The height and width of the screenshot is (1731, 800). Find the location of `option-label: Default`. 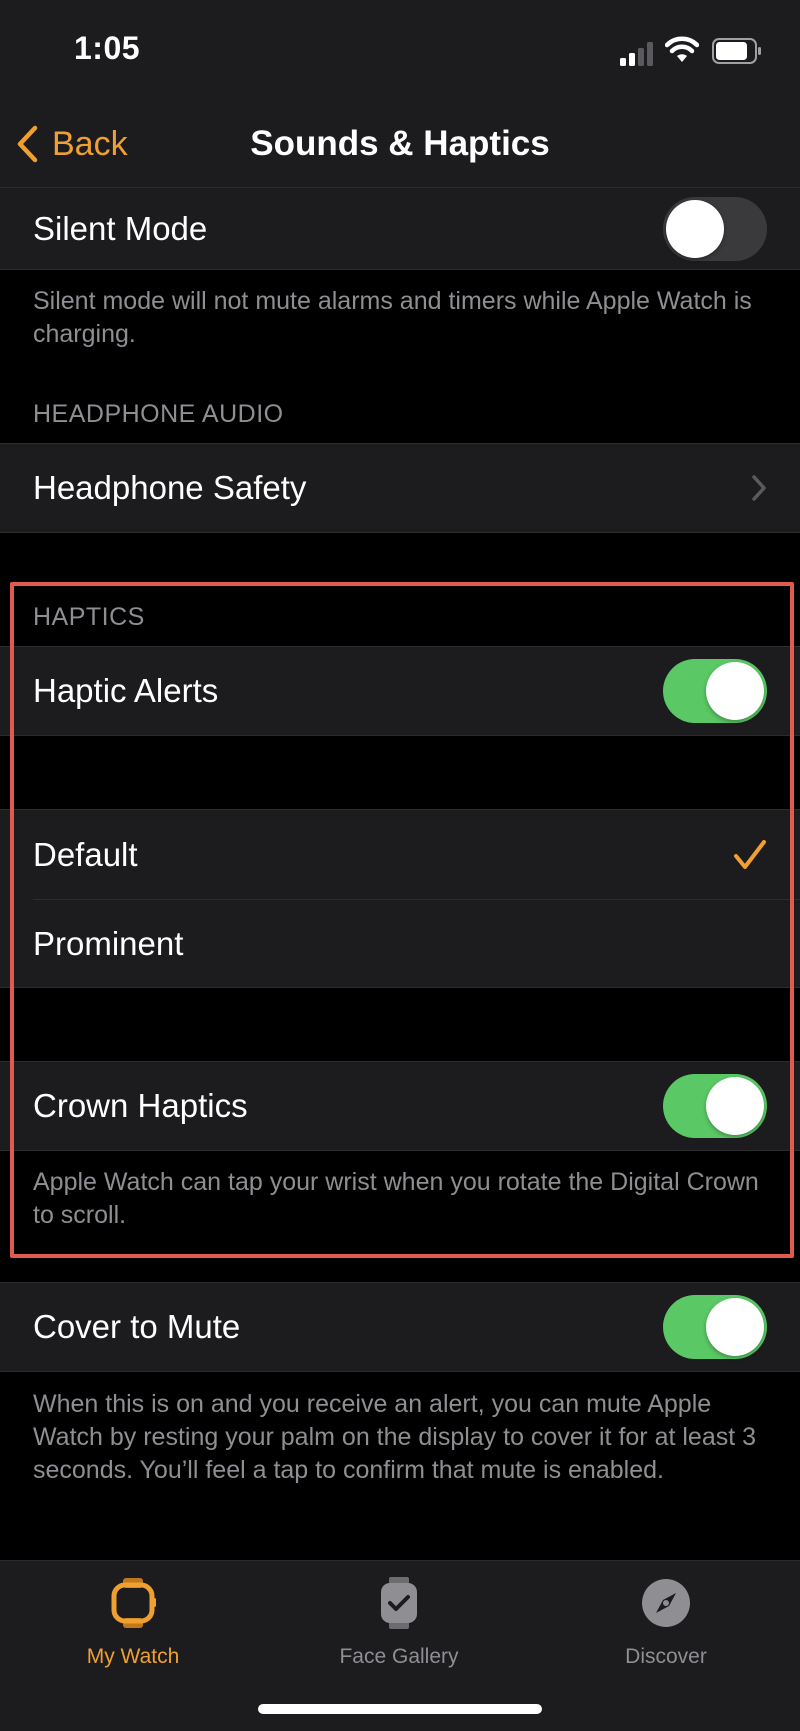

option-label: Default is located at coordinates (85, 854).